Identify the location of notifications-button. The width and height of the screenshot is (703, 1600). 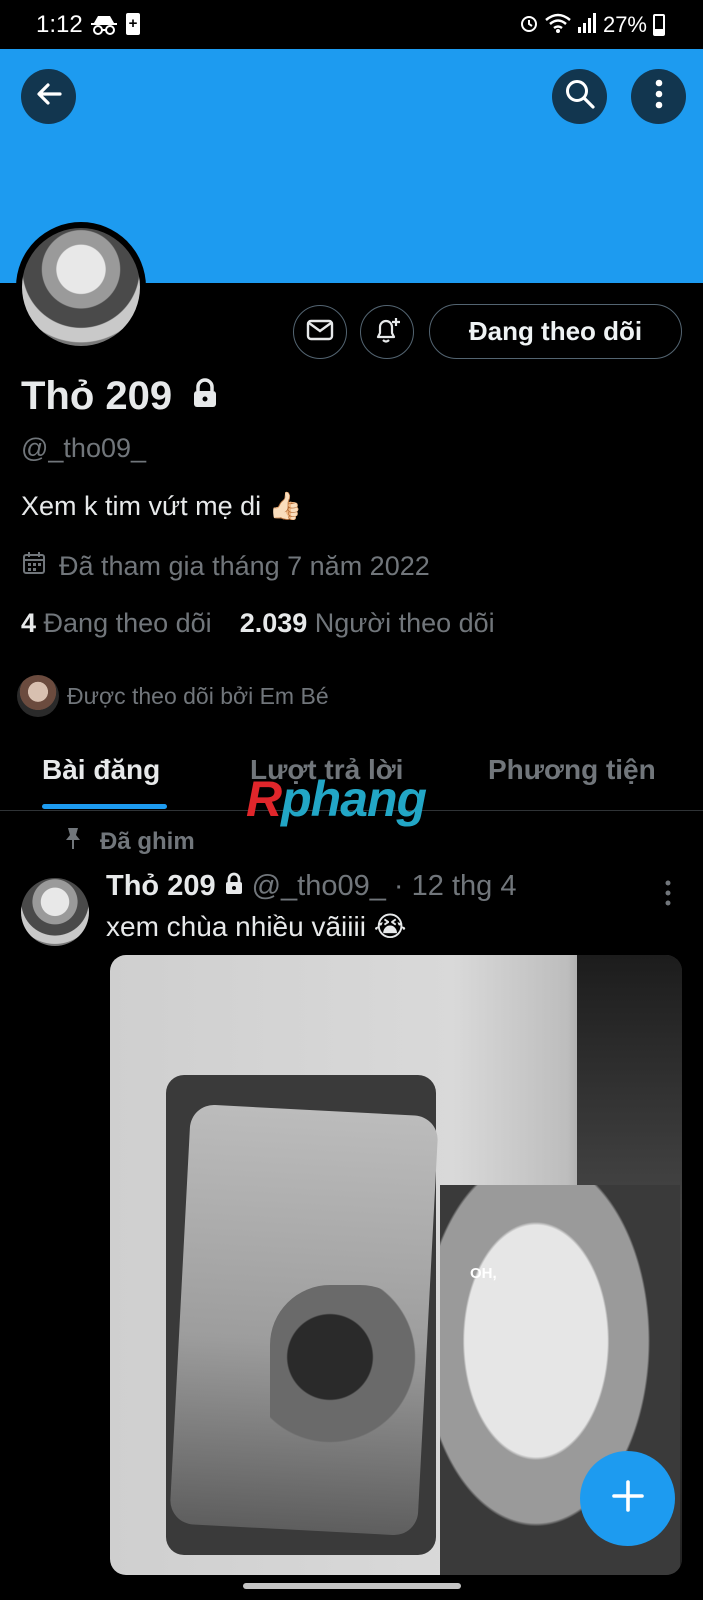
(387, 332).